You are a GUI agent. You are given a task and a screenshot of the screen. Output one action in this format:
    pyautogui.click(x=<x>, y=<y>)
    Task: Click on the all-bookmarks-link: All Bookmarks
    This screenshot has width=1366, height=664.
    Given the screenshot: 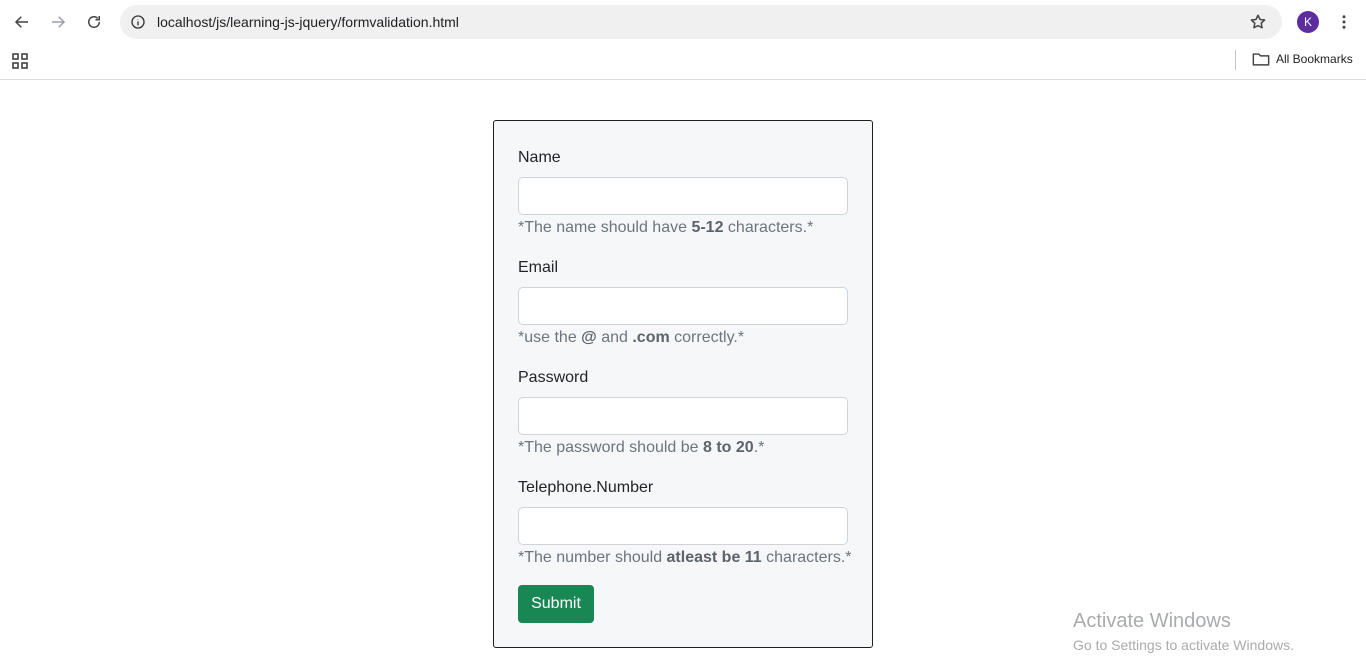 What is the action you would take?
    pyautogui.click(x=1314, y=59)
    